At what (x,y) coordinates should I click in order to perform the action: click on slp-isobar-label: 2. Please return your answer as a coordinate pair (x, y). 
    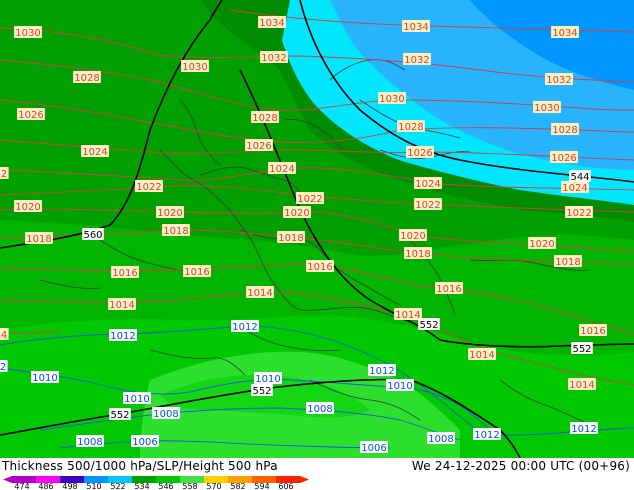
    Looking at the image, I should click on (4, 173).